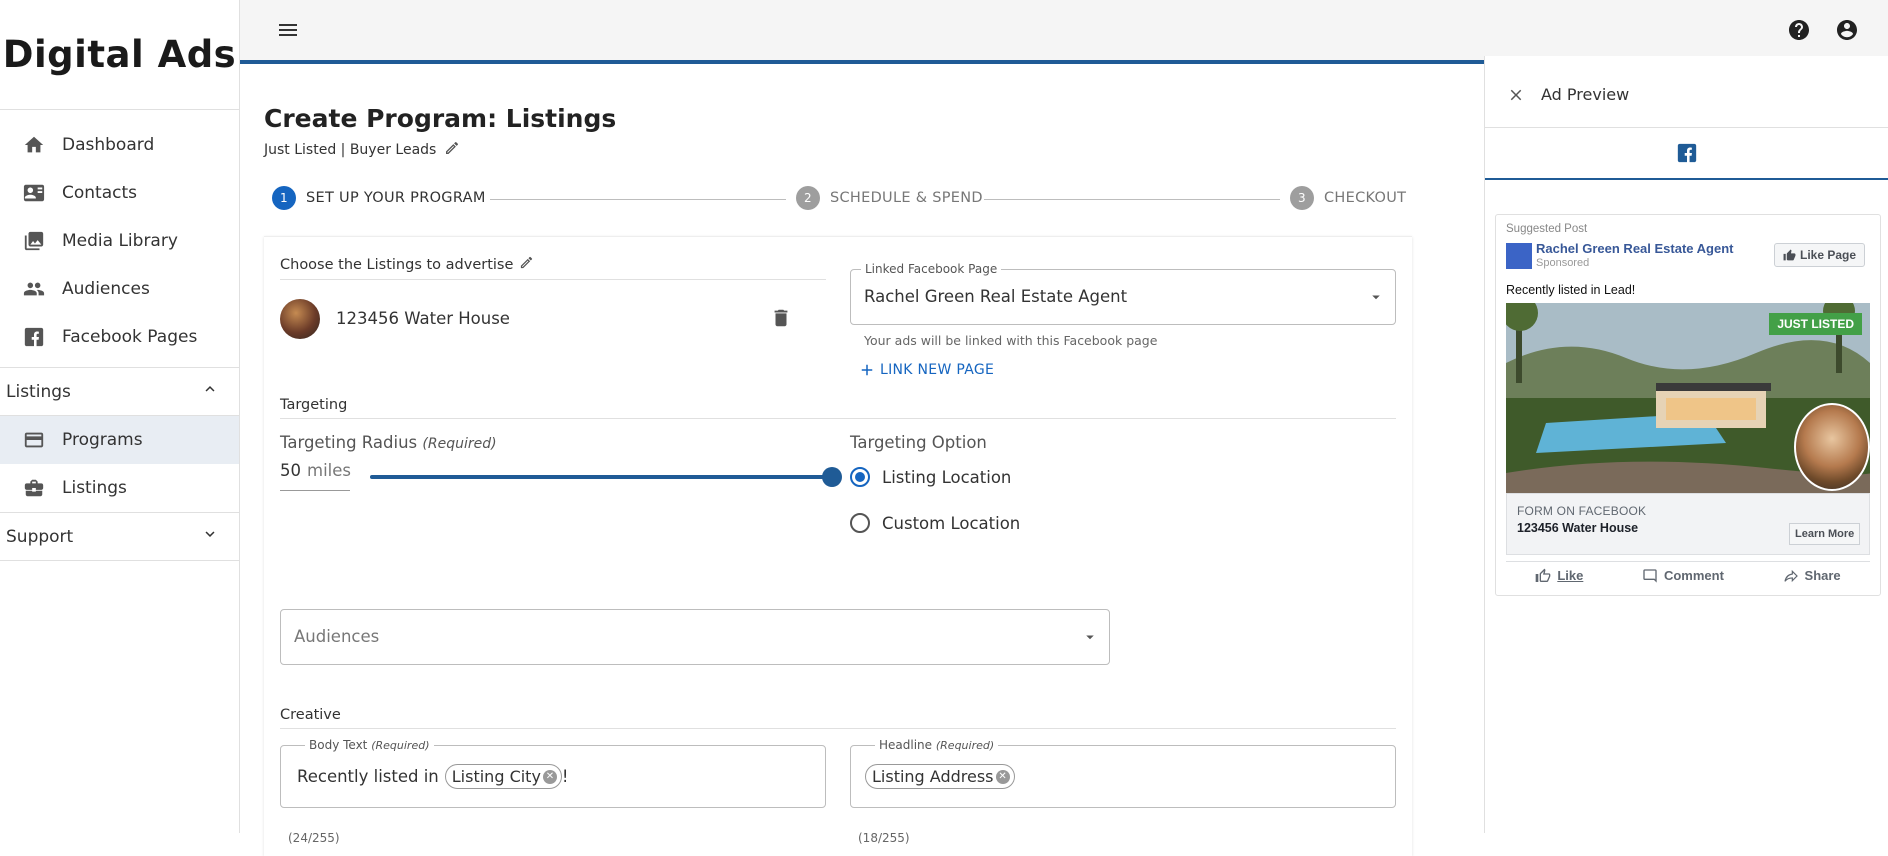 The image size is (1888, 856). I want to click on radius-input: 50 miles, so click(315, 476).